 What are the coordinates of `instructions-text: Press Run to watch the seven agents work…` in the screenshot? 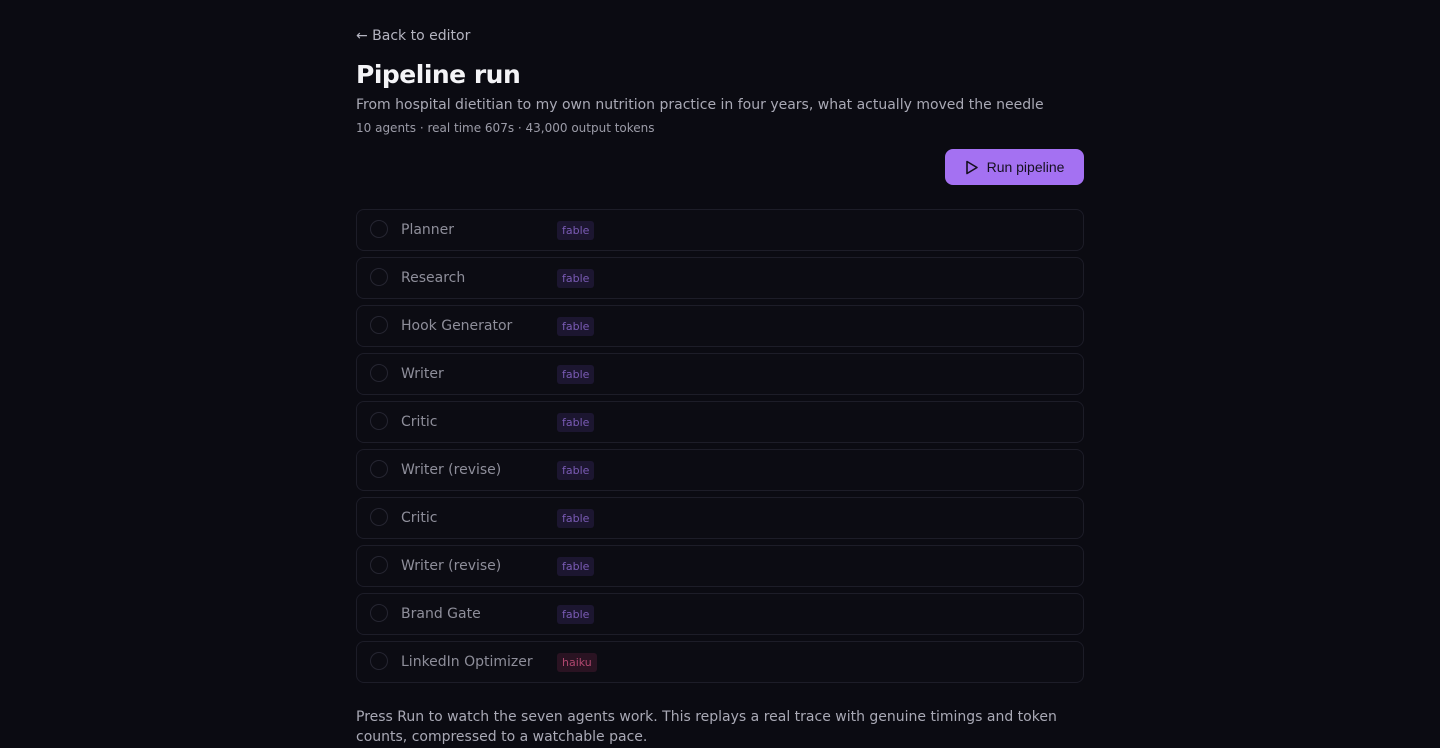 It's located at (706, 727).